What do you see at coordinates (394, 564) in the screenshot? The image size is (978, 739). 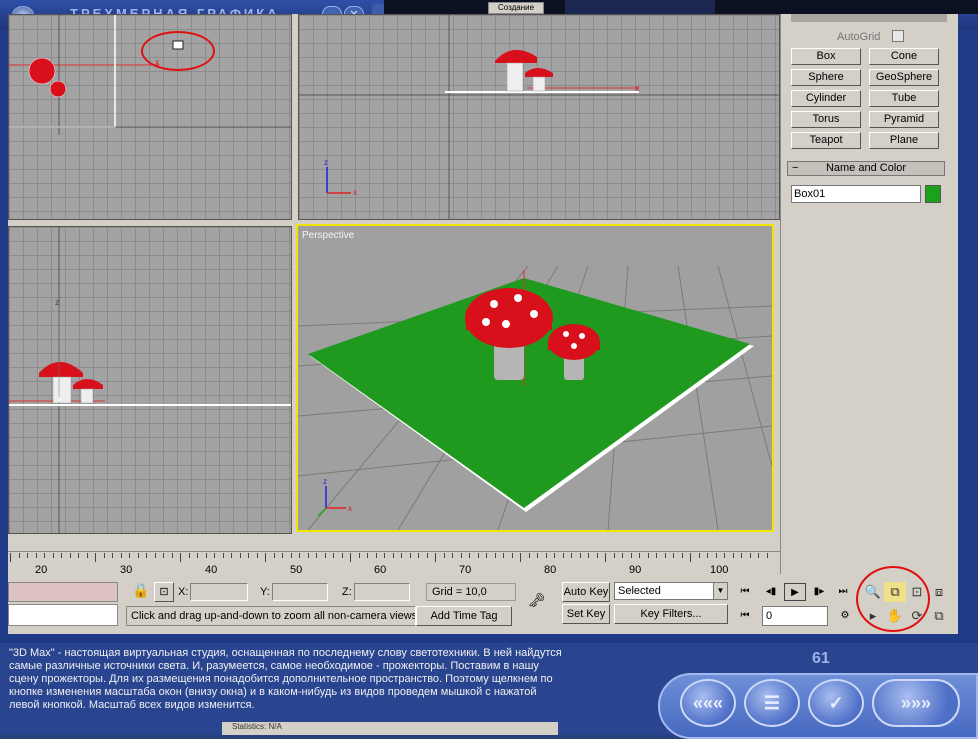 I see `time-ruler: 20 30 40 50 60 70 80 90 100` at bounding box center [394, 564].